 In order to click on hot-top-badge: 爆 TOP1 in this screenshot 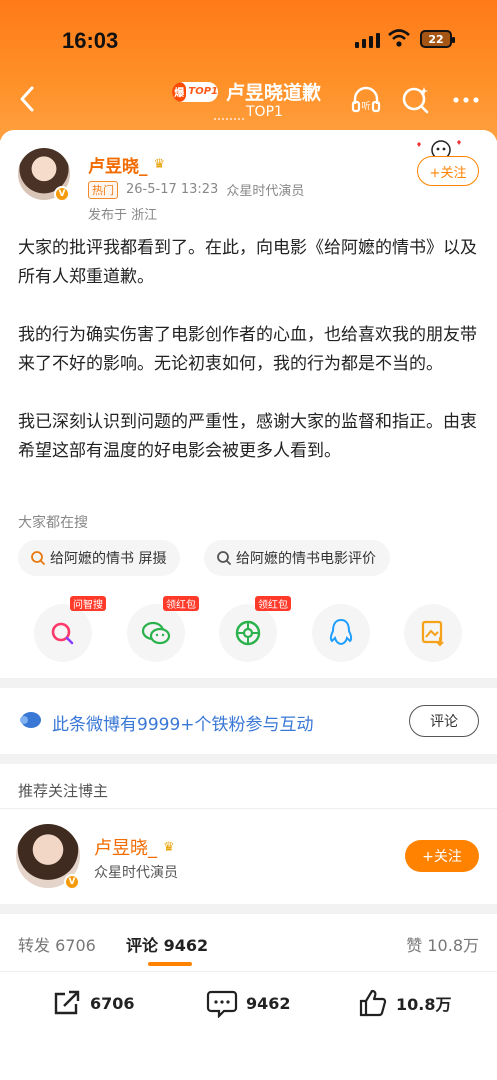, I will do `click(195, 91)`.